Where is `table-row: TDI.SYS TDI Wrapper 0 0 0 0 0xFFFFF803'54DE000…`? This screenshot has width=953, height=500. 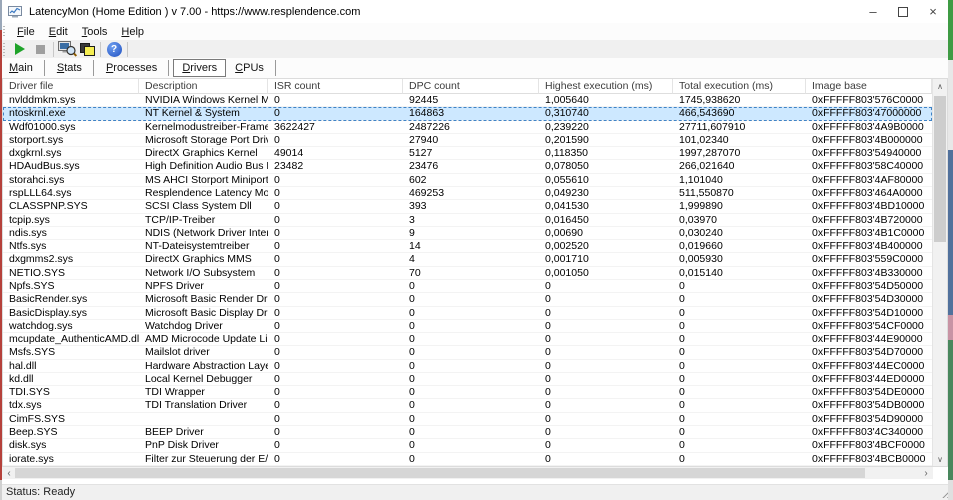
table-row: TDI.SYS TDI Wrapper 0 0 0 0 0xFFFFF803'54DE000… is located at coordinates (467, 393).